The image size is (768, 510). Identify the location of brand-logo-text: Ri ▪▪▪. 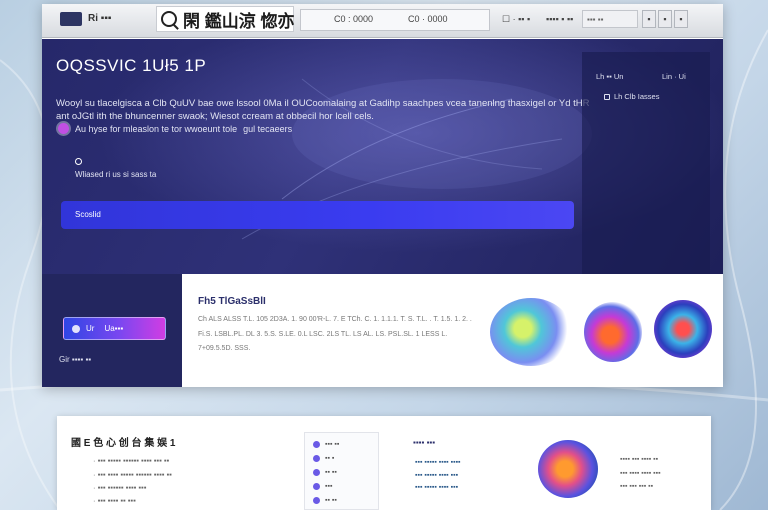
(100, 18).